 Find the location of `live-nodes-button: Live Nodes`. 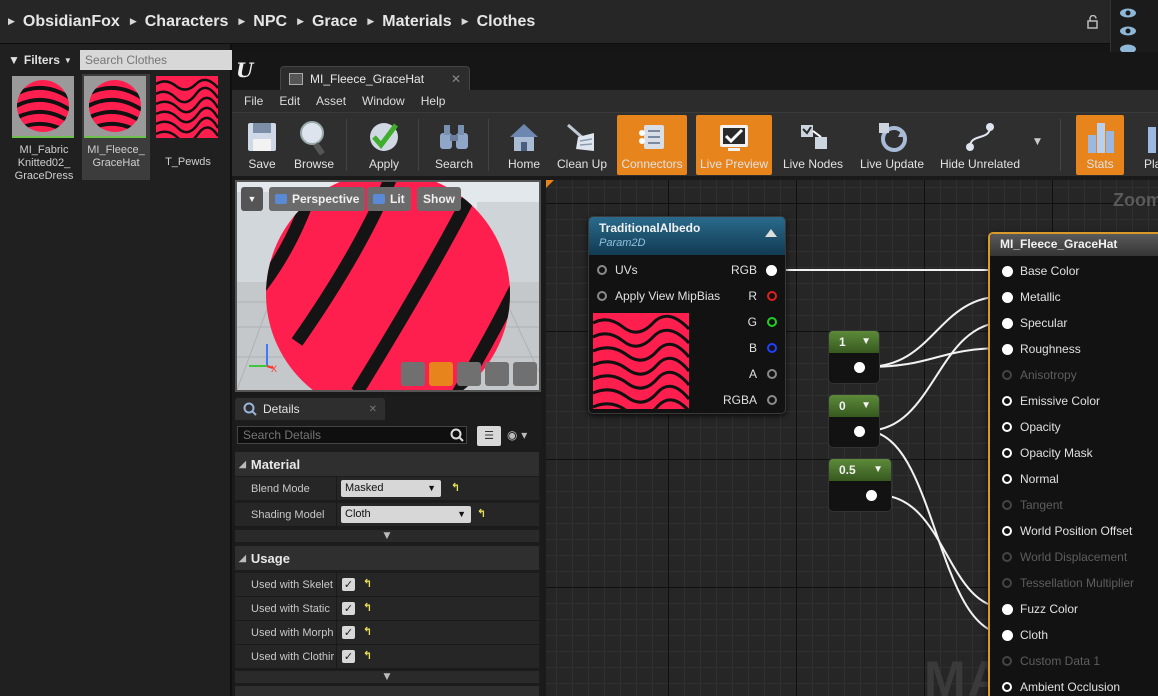

live-nodes-button: Live Nodes is located at coordinates (813, 145).